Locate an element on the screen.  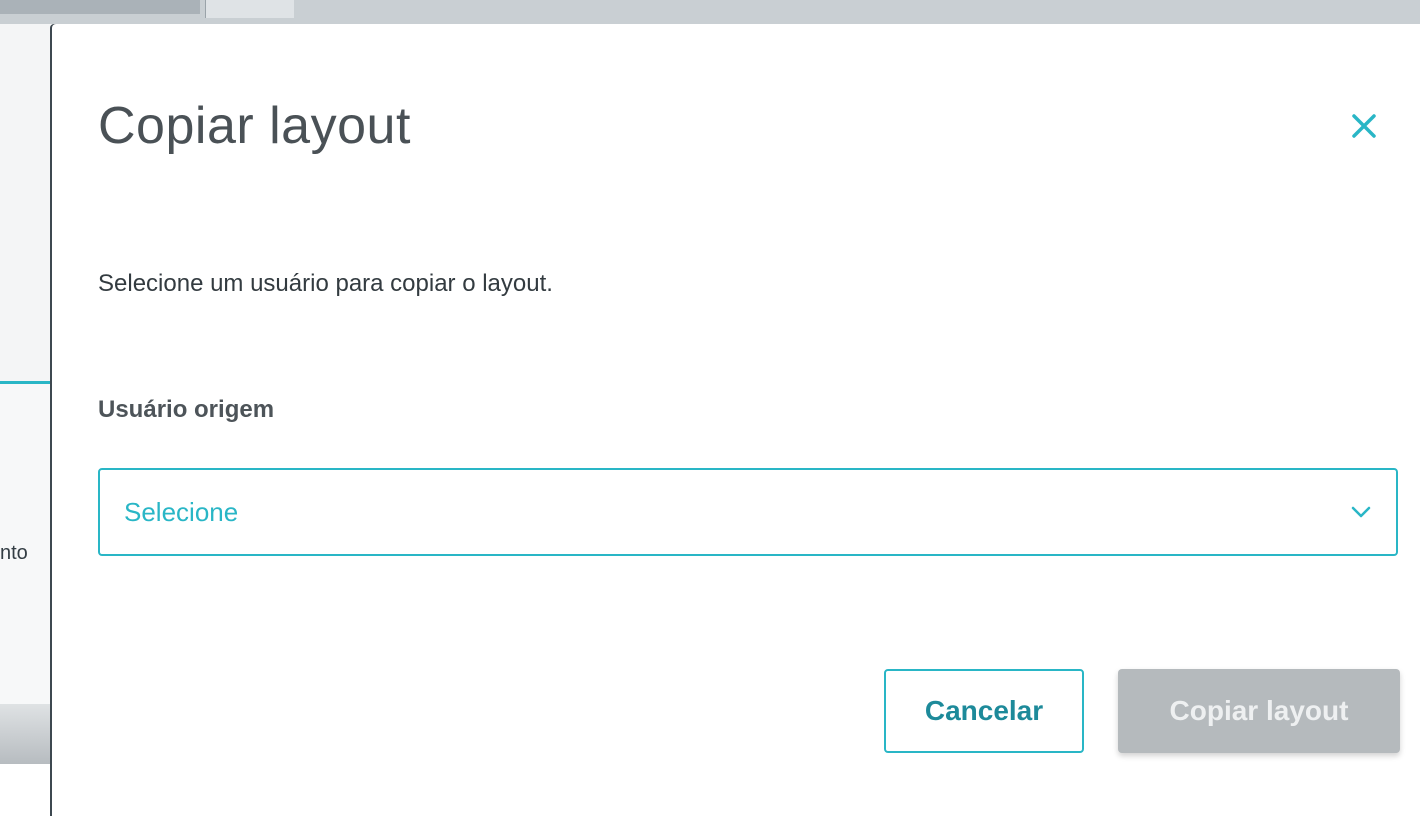
cancel-button: Cancelar is located at coordinates (984, 711).